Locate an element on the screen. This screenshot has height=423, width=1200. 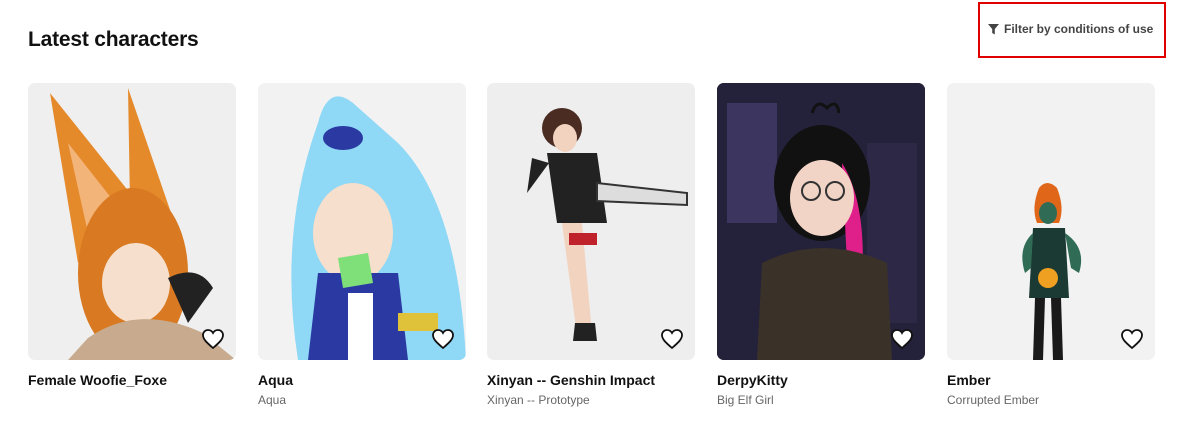
character-card: Female Woofie_Foxe is located at coordinates (132, 238).